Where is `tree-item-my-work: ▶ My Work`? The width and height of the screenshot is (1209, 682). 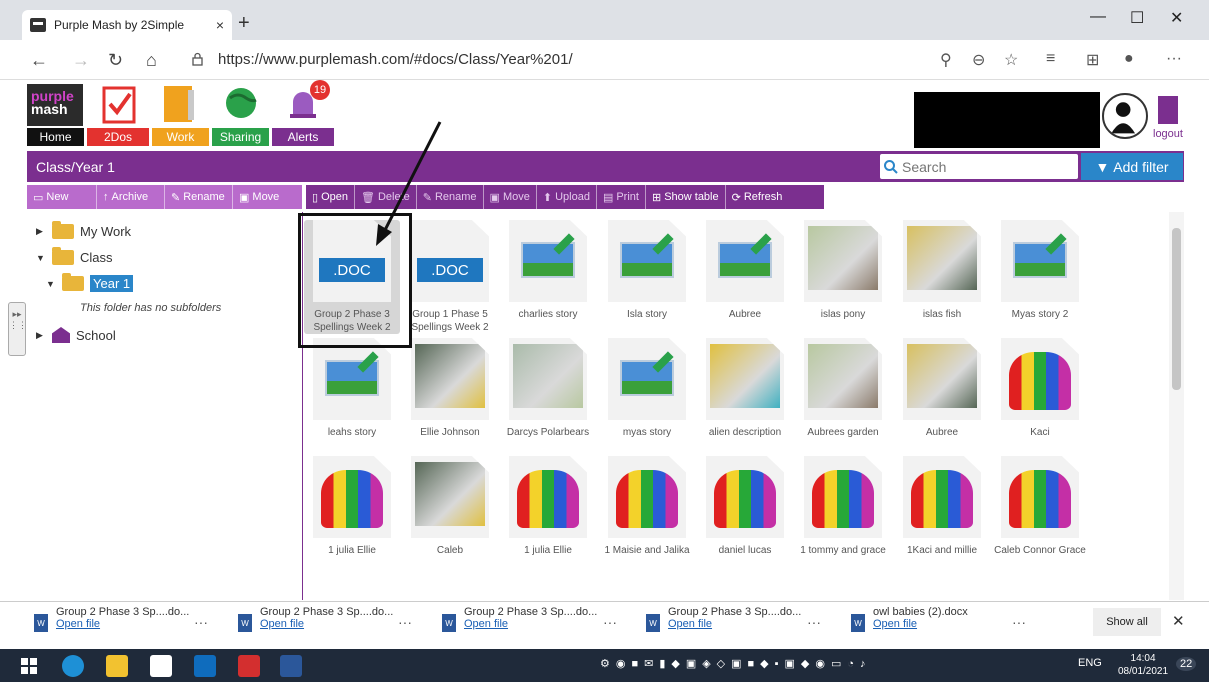 tree-item-my-work: ▶ My Work is located at coordinates (83, 230).